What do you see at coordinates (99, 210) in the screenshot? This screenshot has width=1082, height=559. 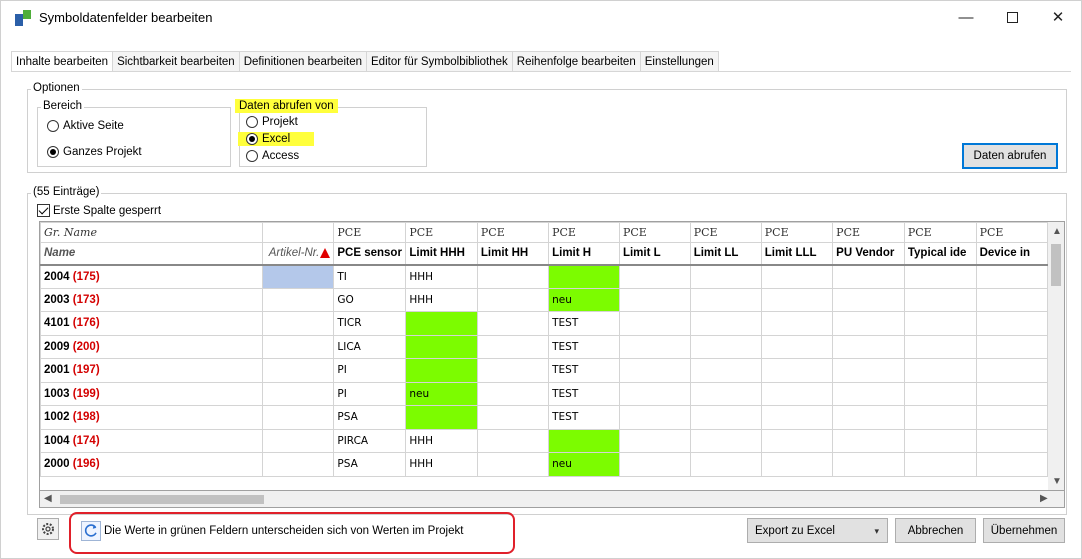 I see `lock-first-column-checkbox: Erste Spalte gesperrt` at bounding box center [99, 210].